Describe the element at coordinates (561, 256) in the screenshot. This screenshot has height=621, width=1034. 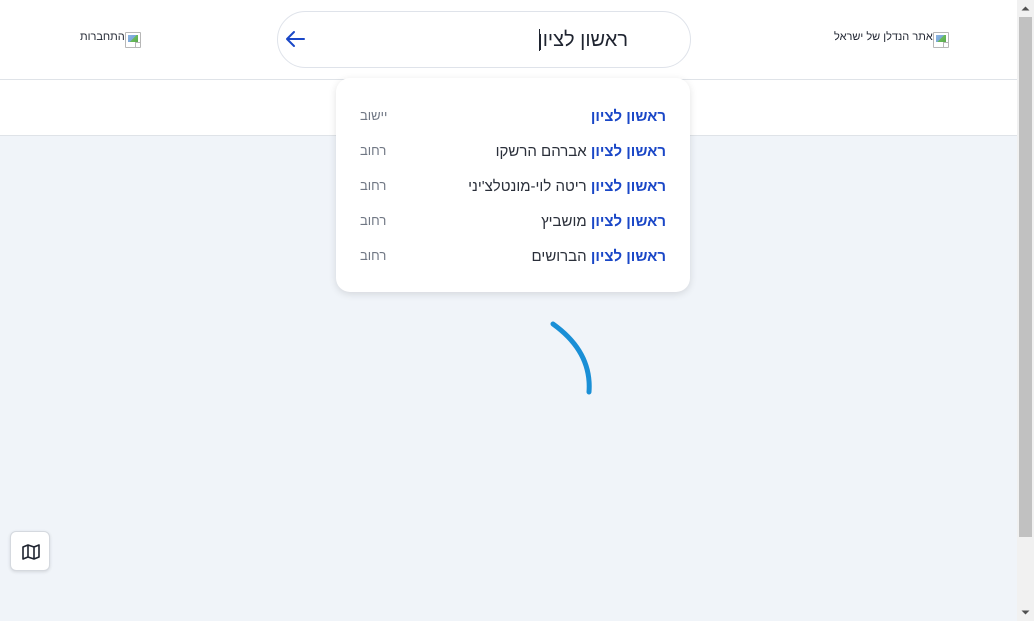
I see `suggestion-rest: הברושים` at that location.